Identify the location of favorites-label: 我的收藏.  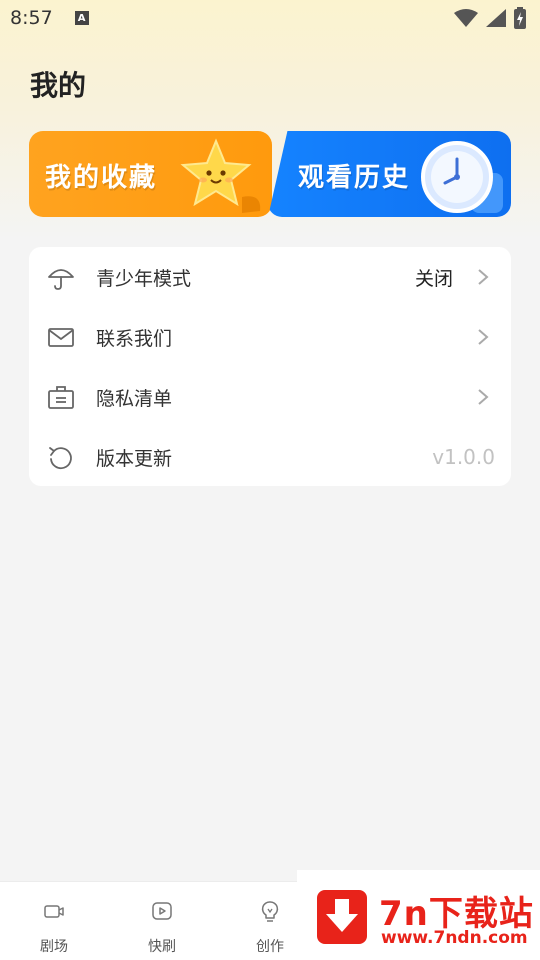
(101, 178).